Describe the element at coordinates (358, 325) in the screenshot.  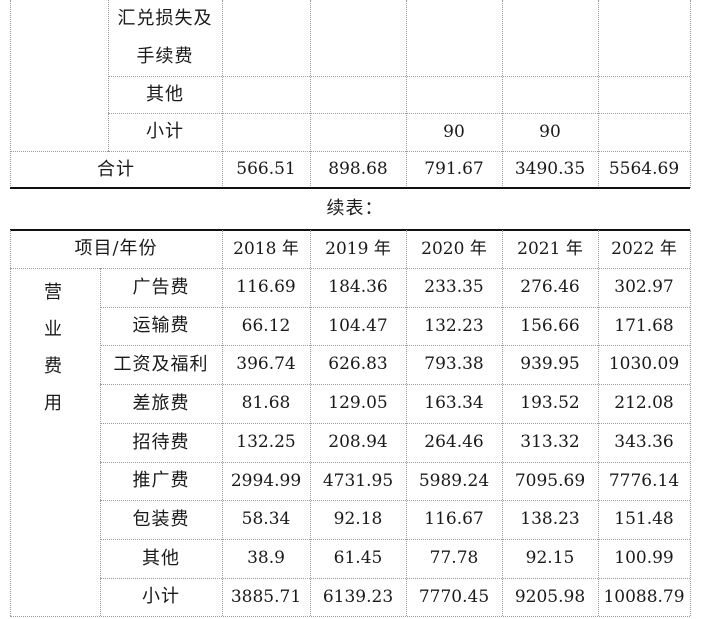
I see `value-cell: 104.47` at that location.